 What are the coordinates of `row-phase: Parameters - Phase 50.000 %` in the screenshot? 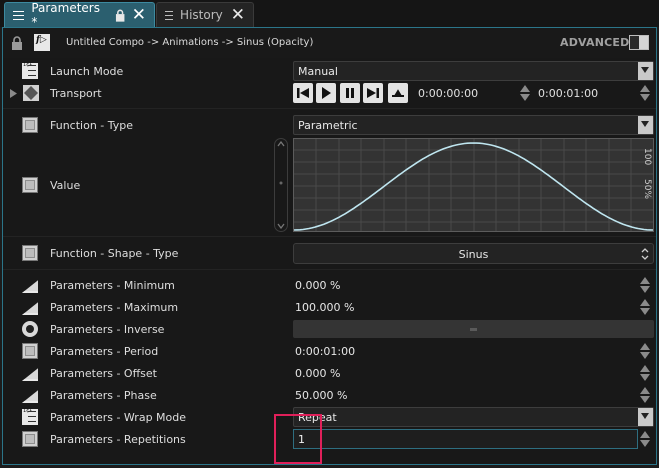 It's located at (329, 395).